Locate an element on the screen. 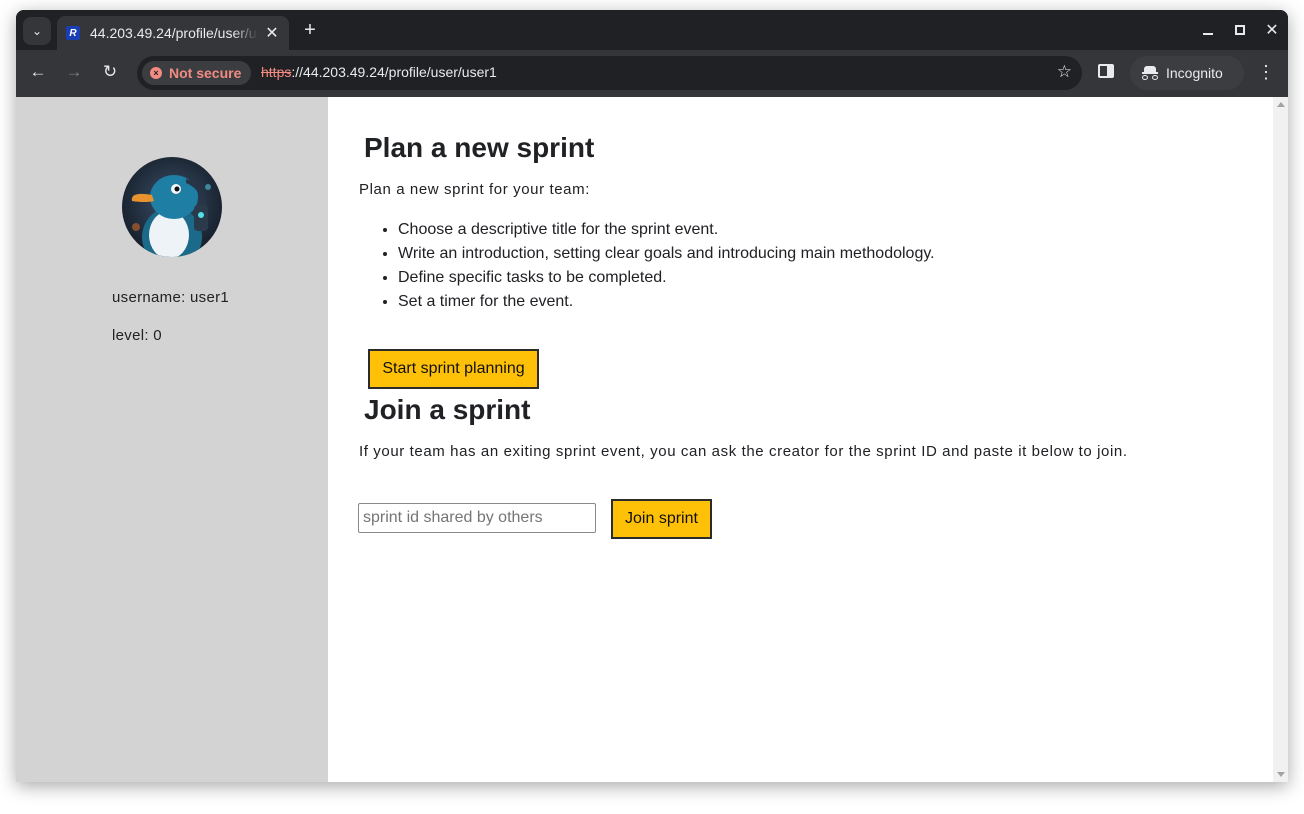  browser-menu-button: ⋮ is located at coordinates (1266, 72).